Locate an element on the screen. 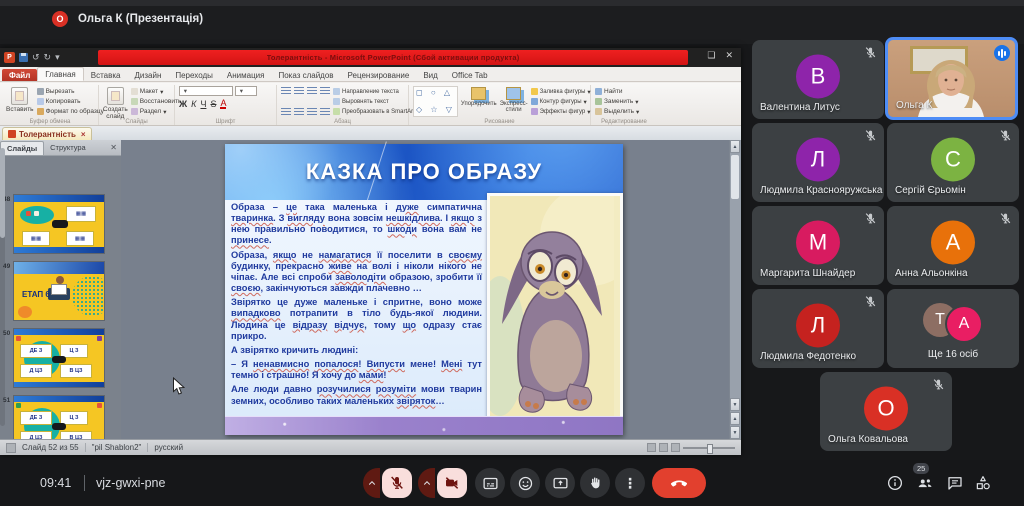 The width and height of the screenshot is (1024, 506). new-slide-button: Создать слайд is located at coordinates (115, 103).